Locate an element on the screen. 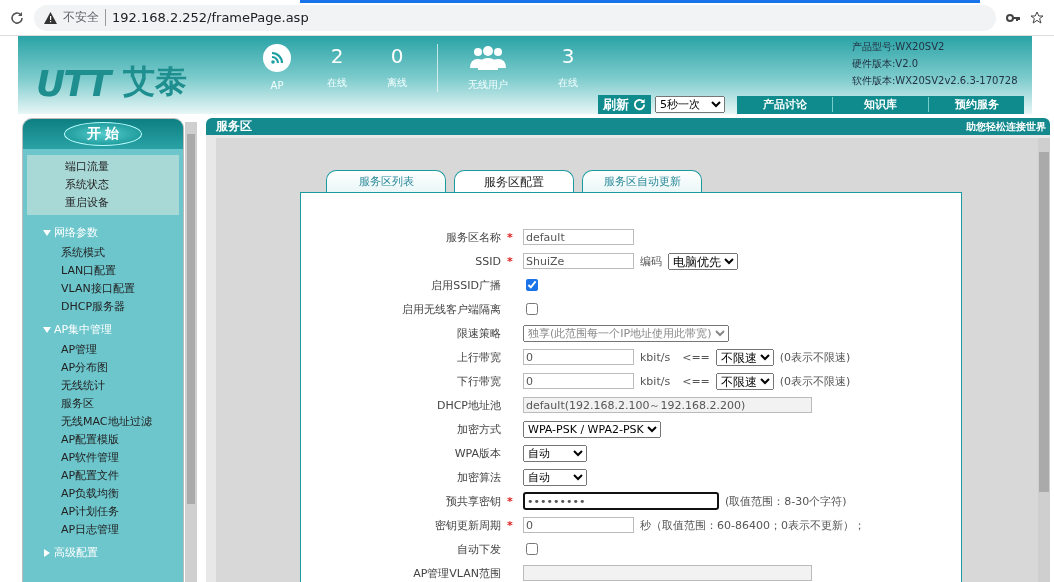 The height and width of the screenshot is (582, 1054). field-label: 预共享密钥 is located at coordinates (473, 501).